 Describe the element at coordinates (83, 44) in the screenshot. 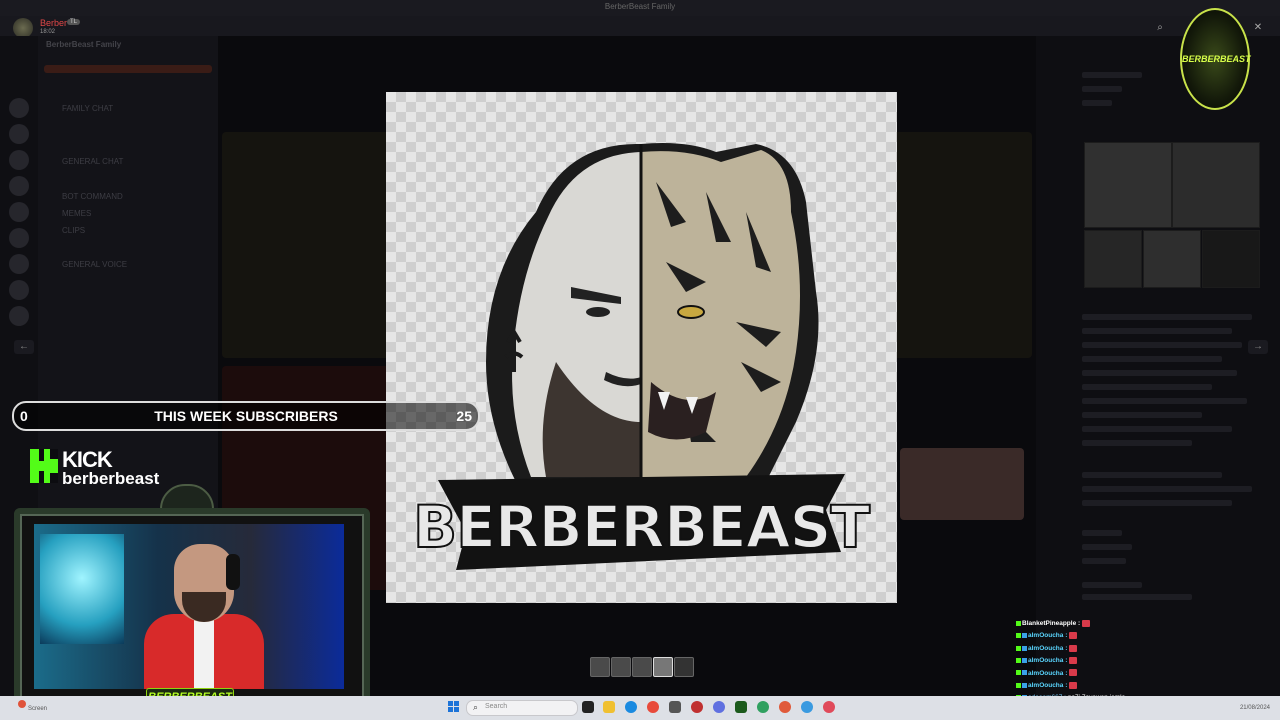

I see `server-name: BerberBeast Family` at that location.